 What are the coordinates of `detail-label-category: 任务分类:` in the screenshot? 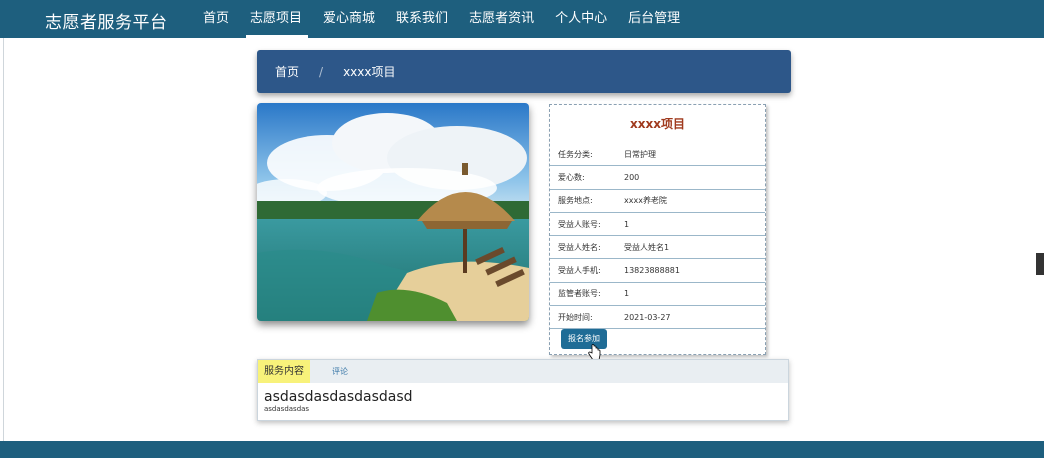 It's located at (575, 154).